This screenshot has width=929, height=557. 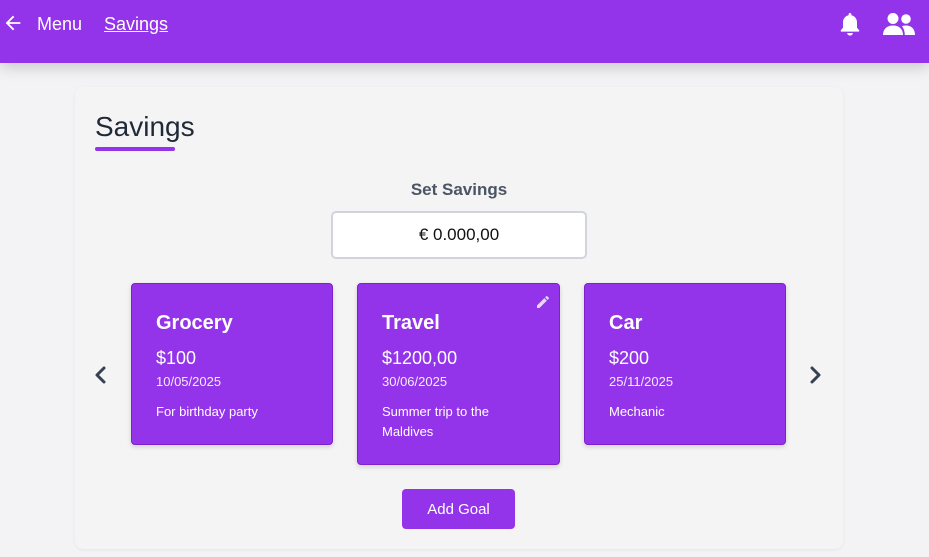 I want to click on goal-date: 30/06/2025, so click(x=415, y=381).